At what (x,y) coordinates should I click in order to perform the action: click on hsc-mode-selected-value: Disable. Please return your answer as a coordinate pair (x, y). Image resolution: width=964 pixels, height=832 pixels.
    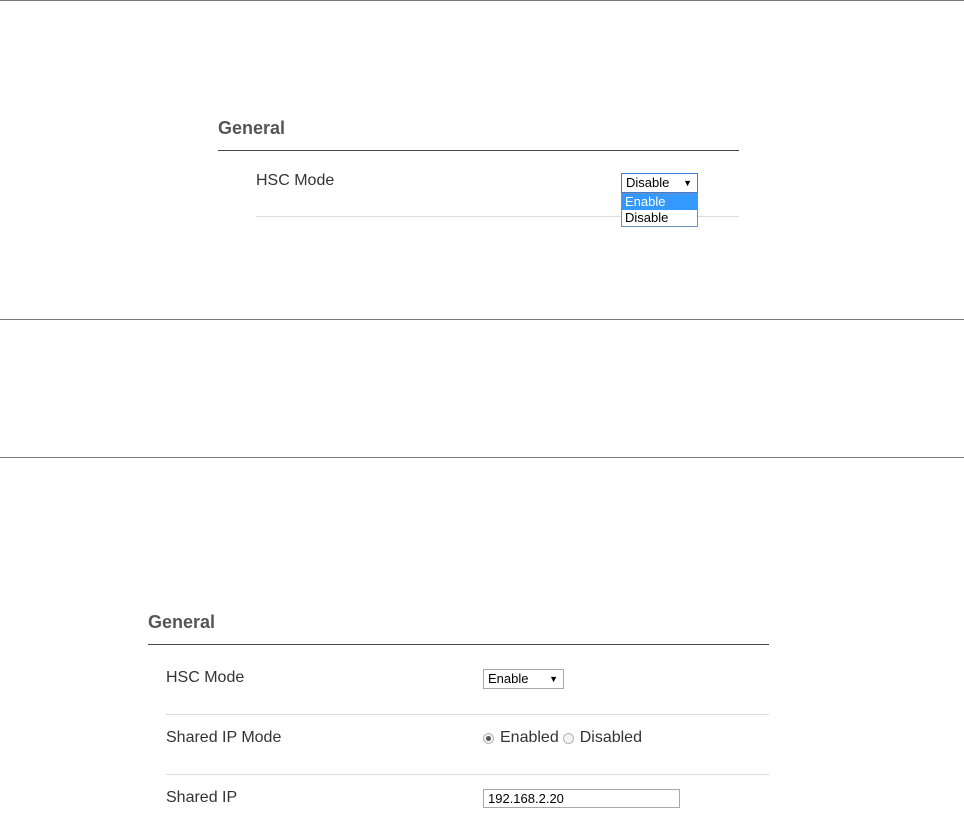
    Looking at the image, I should click on (648, 182).